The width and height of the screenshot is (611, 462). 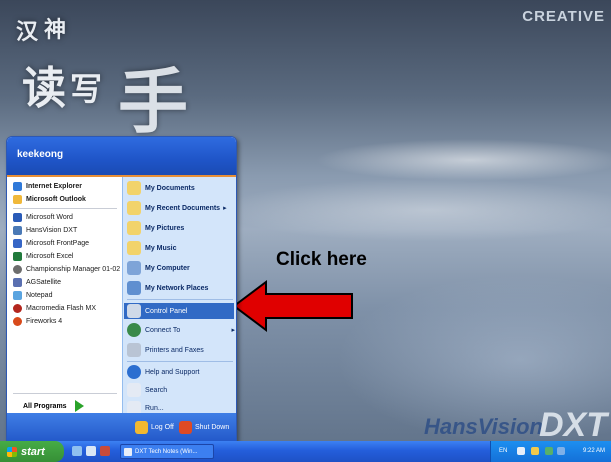 I want to click on printers-and-faxes-item: Printers and Faxes, so click(x=165, y=350).